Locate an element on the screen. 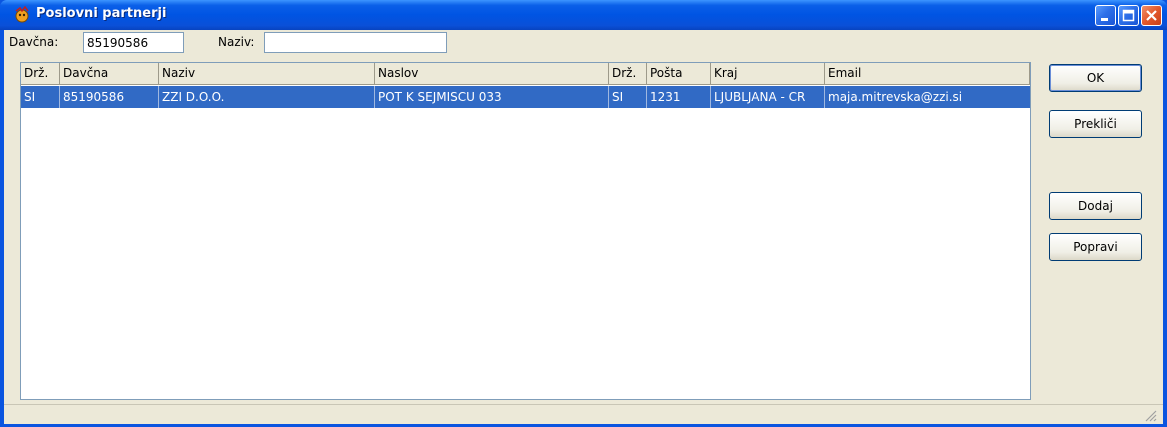 The image size is (1167, 427). cell-davcna: 85190586 is located at coordinates (109, 97).